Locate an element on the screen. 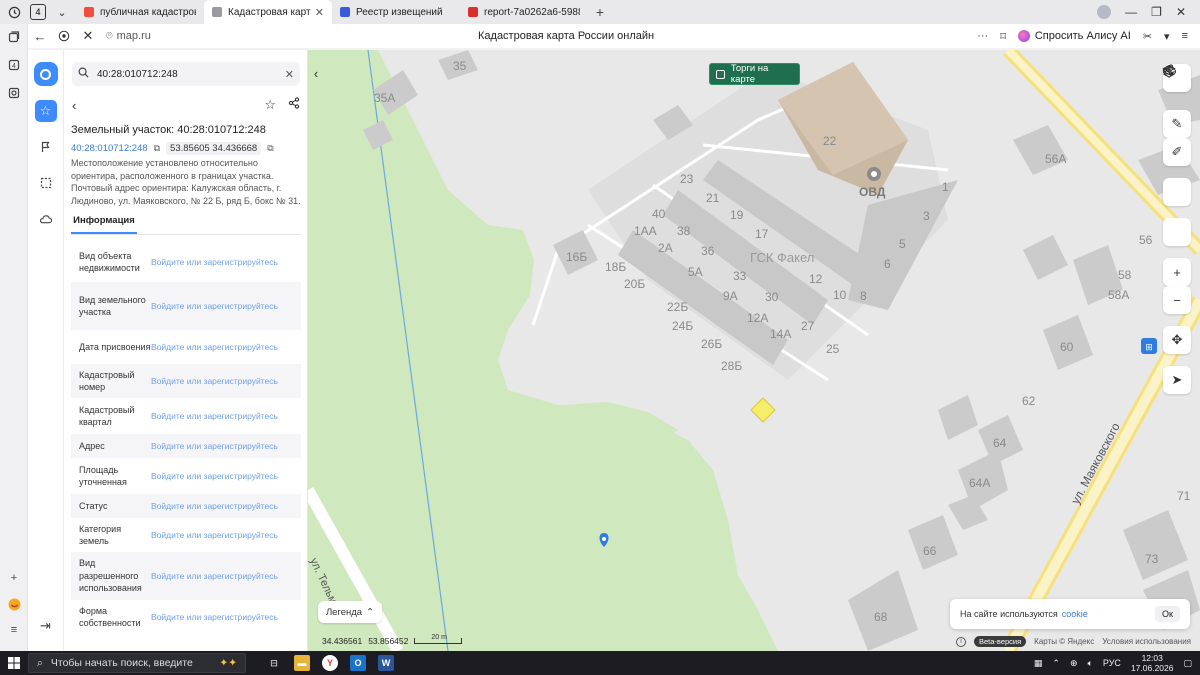 The width and height of the screenshot is (1200, 675). info-row-label: Категория земель is located at coordinates (100, 535).